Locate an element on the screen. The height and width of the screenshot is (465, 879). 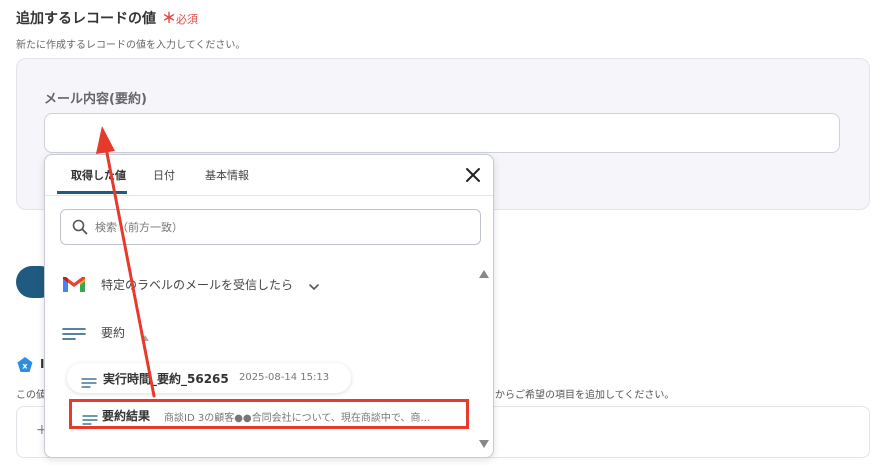
value-chip-execution-time: 実行時間_要約_56265 2025-08-14 15:13 is located at coordinates (209, 378).